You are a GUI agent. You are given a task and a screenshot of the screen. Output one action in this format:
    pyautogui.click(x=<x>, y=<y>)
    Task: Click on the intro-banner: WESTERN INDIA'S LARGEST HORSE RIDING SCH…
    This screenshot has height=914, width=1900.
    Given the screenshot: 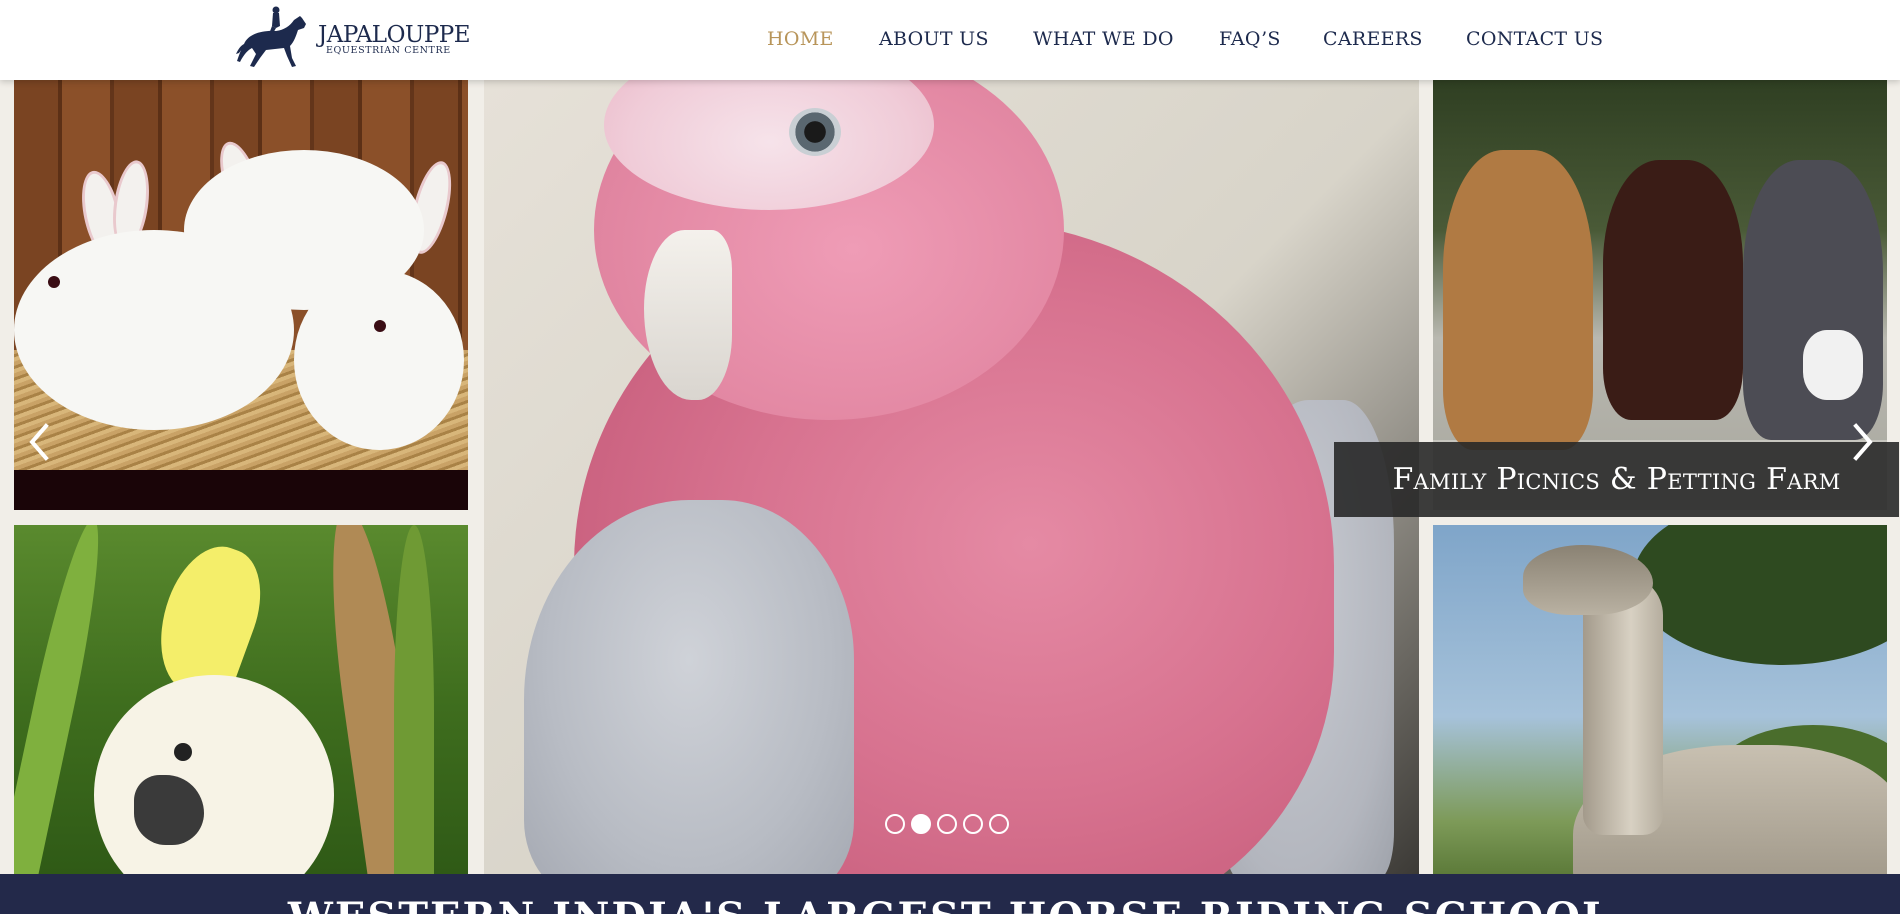 What is the action you would take?
    pyautogui.click(x=950, y=894)
    